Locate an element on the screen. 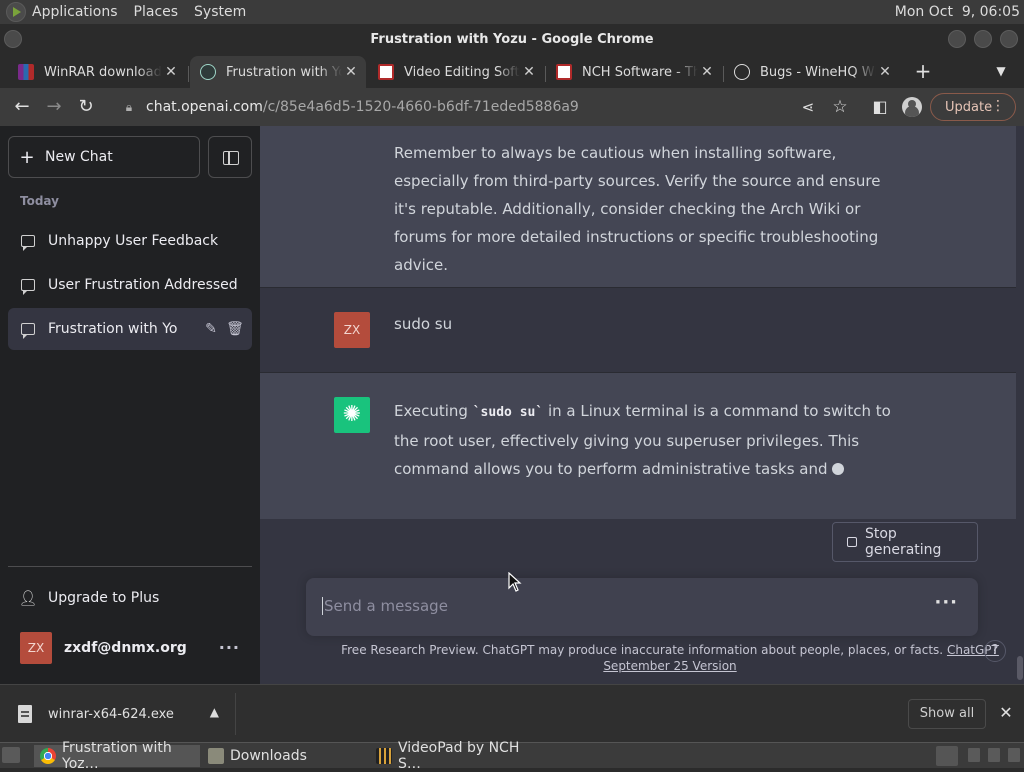 This screenshot has width=1024, height=772. new-chat-button: + New Chat is located at coordinates (104, 157).